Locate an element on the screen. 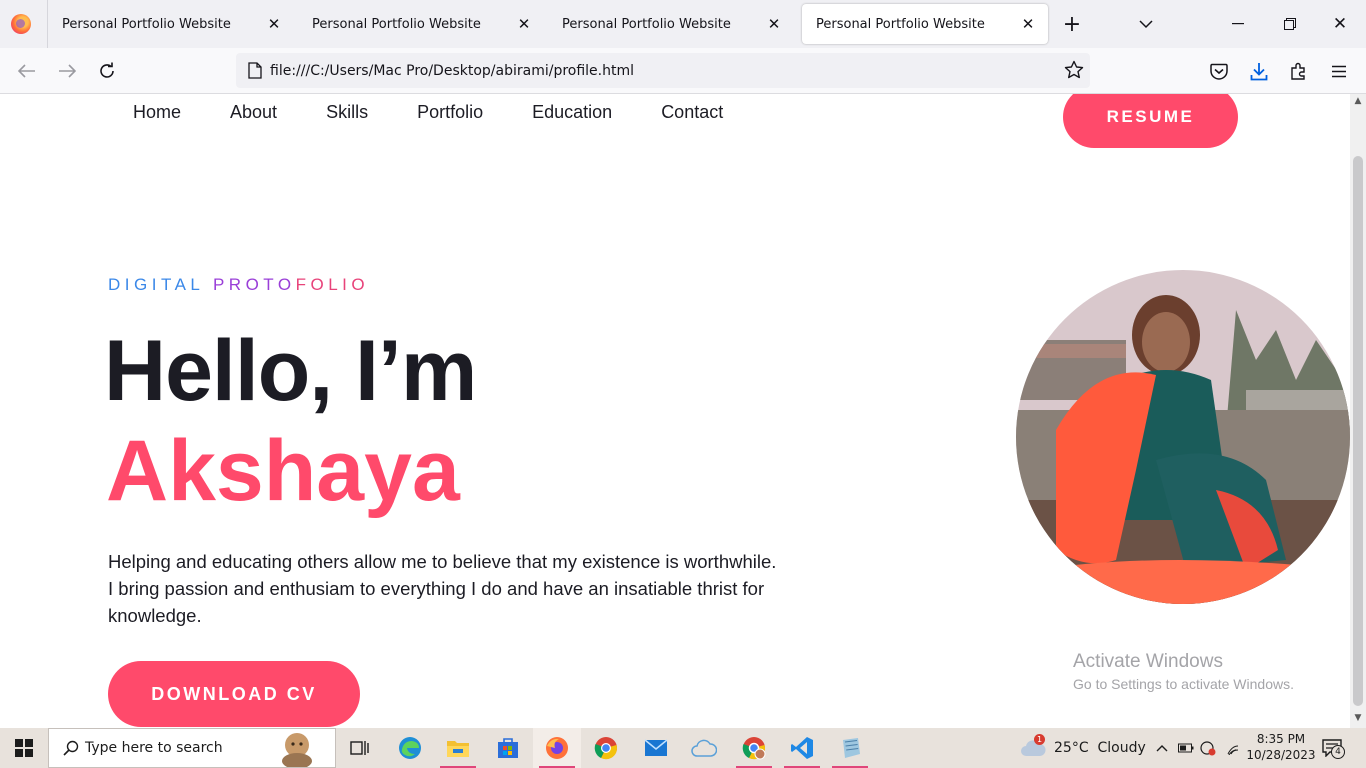 This screenshot has width=1366, height=768. download-cv-button: DOWNLOAD CV is located at coordinates (234, 694).